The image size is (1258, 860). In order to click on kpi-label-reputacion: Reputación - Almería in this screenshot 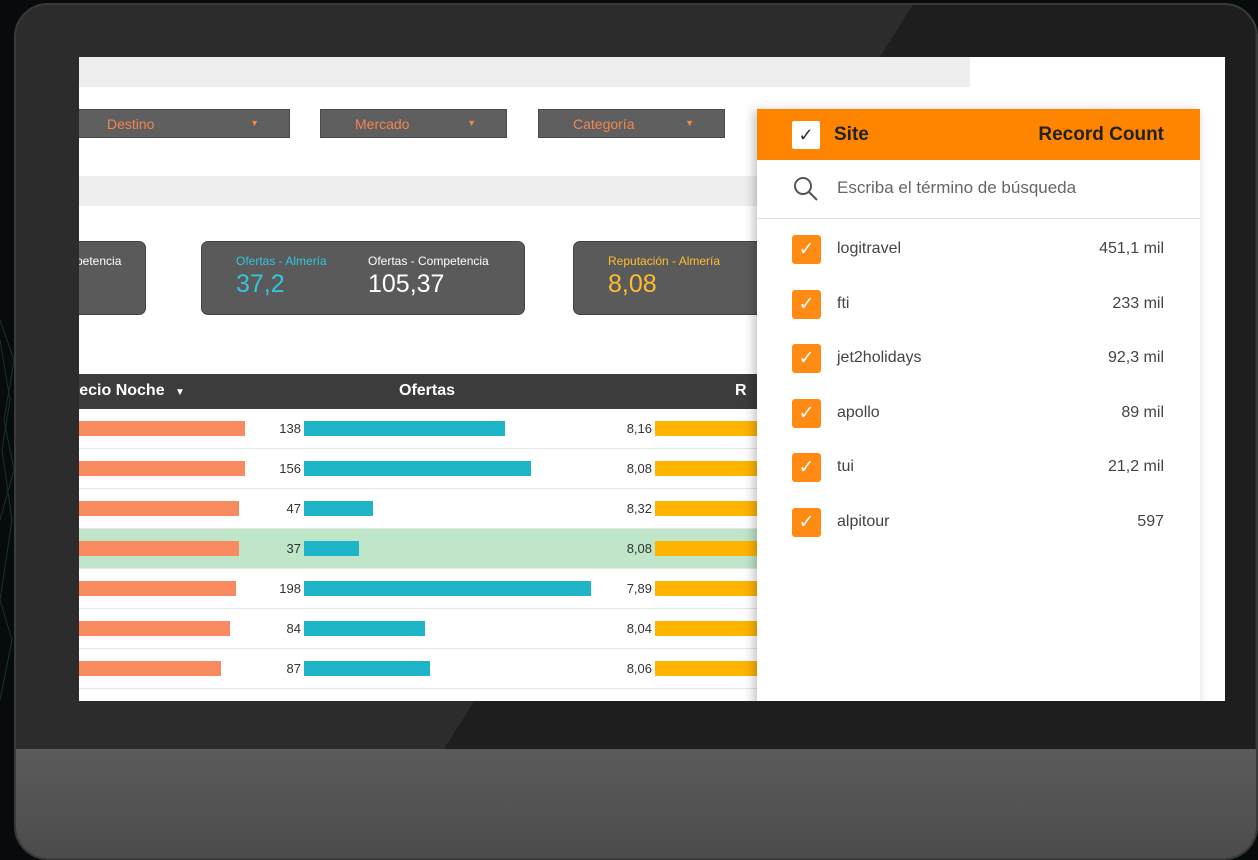, I will do `click(664, 261)`.